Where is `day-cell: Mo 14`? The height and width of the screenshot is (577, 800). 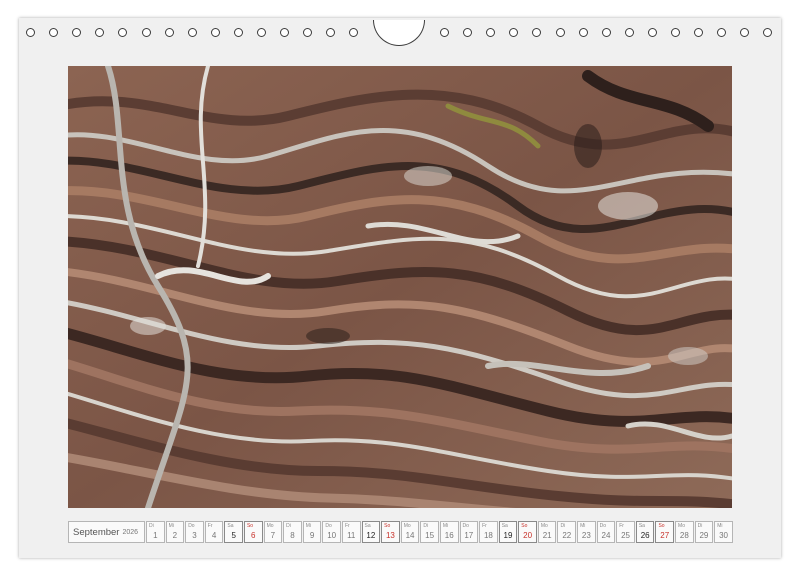 day-cell: Mo 14 is located at coordinates (410, 532).